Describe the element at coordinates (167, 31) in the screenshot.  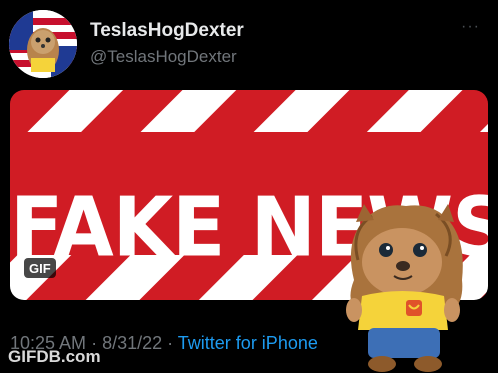
I see `display-name: TeslasHogDexter` at that location.